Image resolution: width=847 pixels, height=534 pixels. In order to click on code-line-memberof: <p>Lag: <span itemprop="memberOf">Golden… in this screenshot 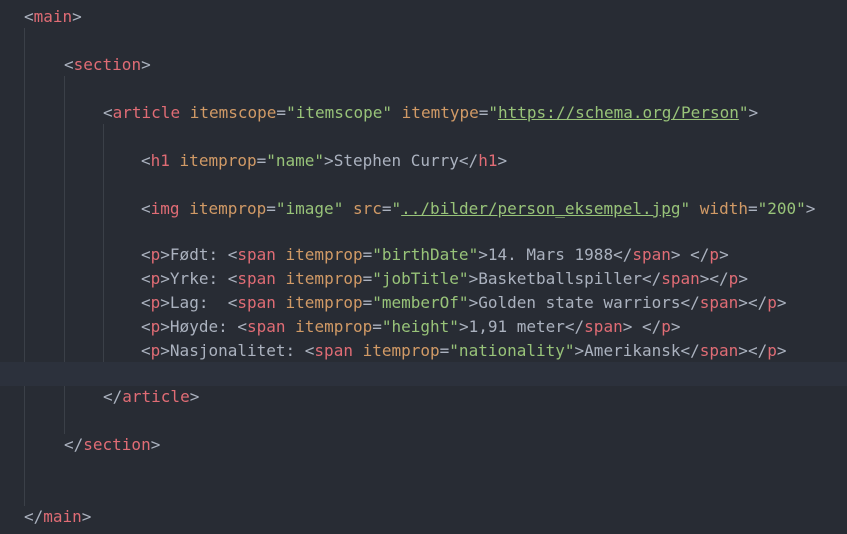, I will do `click(463, 303)`.